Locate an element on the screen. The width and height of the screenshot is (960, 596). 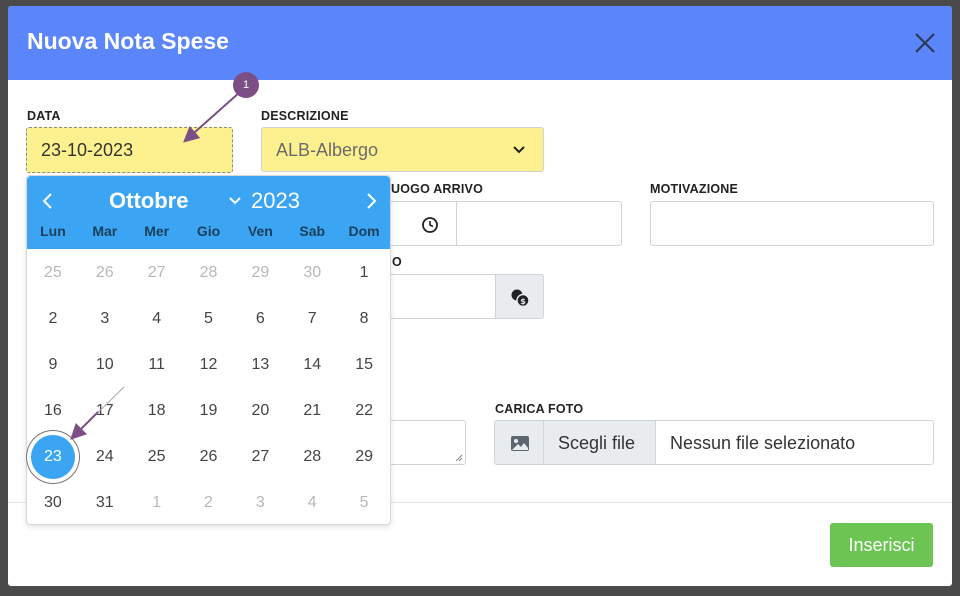
weekday-label: Sab is located at coordinates (312, 231).